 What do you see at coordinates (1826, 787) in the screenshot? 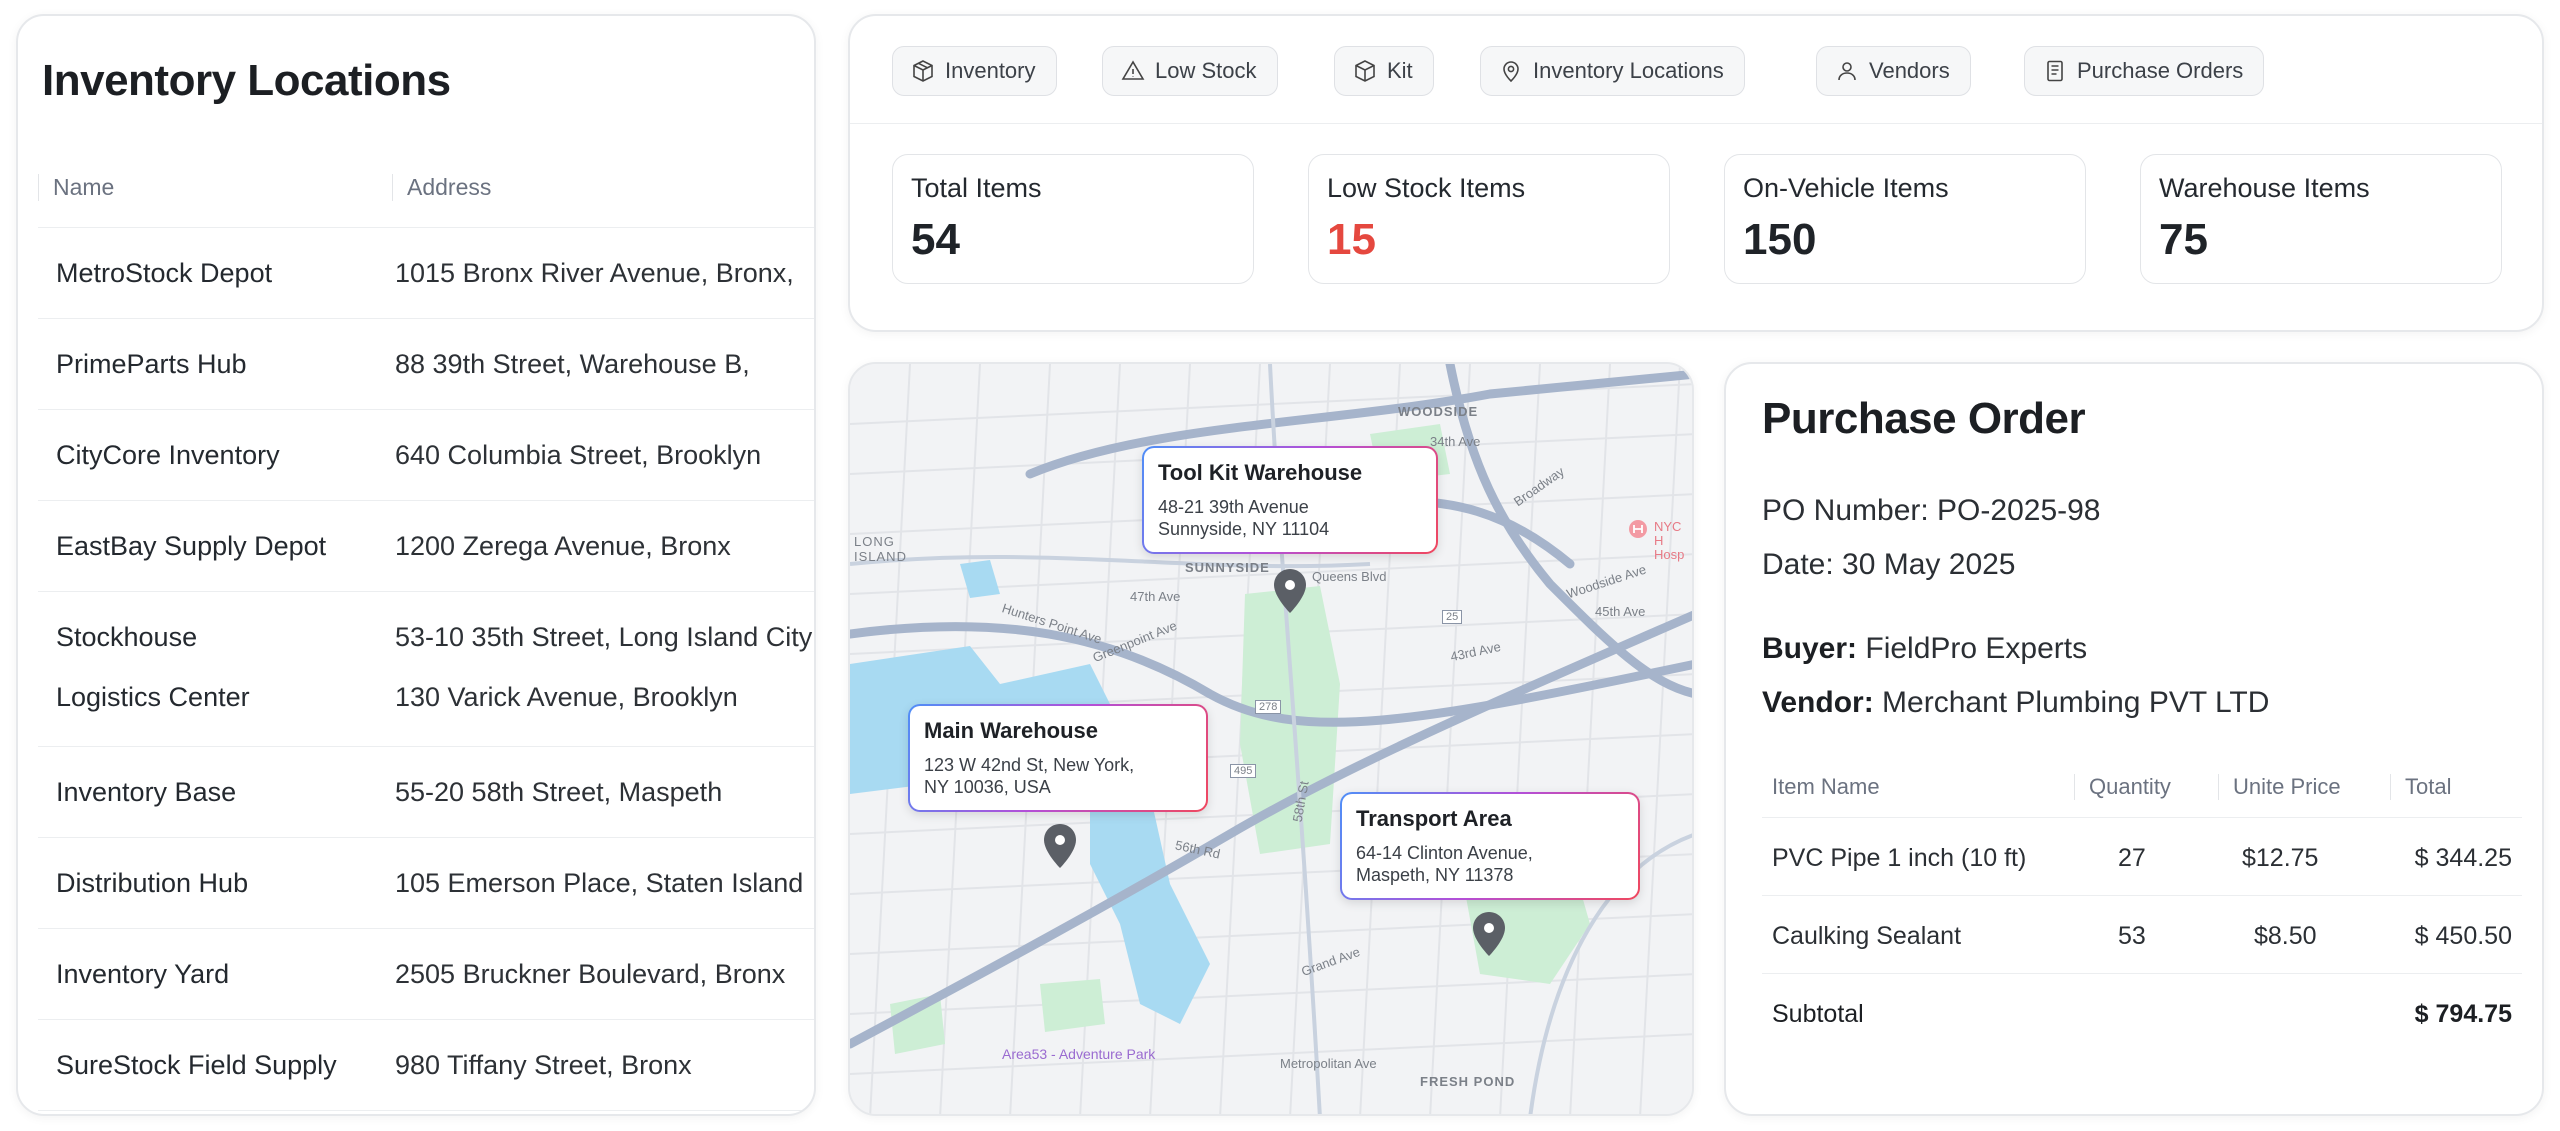
I see `column-header-item-name: Item Name` at bounding box center [1826, 787].